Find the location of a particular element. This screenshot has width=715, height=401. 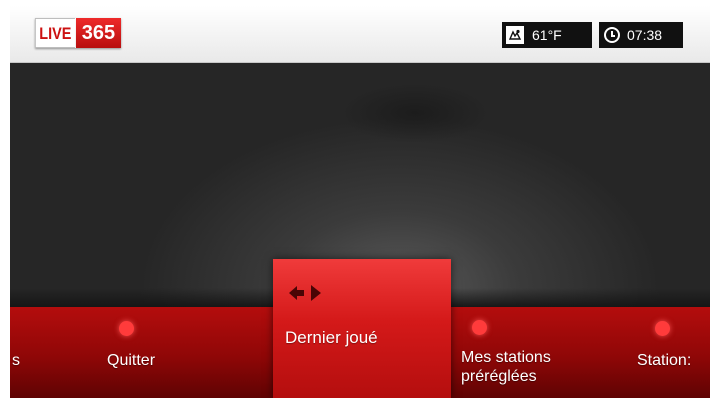

weather-widget: 61°F is located at coordinates (547, 35).